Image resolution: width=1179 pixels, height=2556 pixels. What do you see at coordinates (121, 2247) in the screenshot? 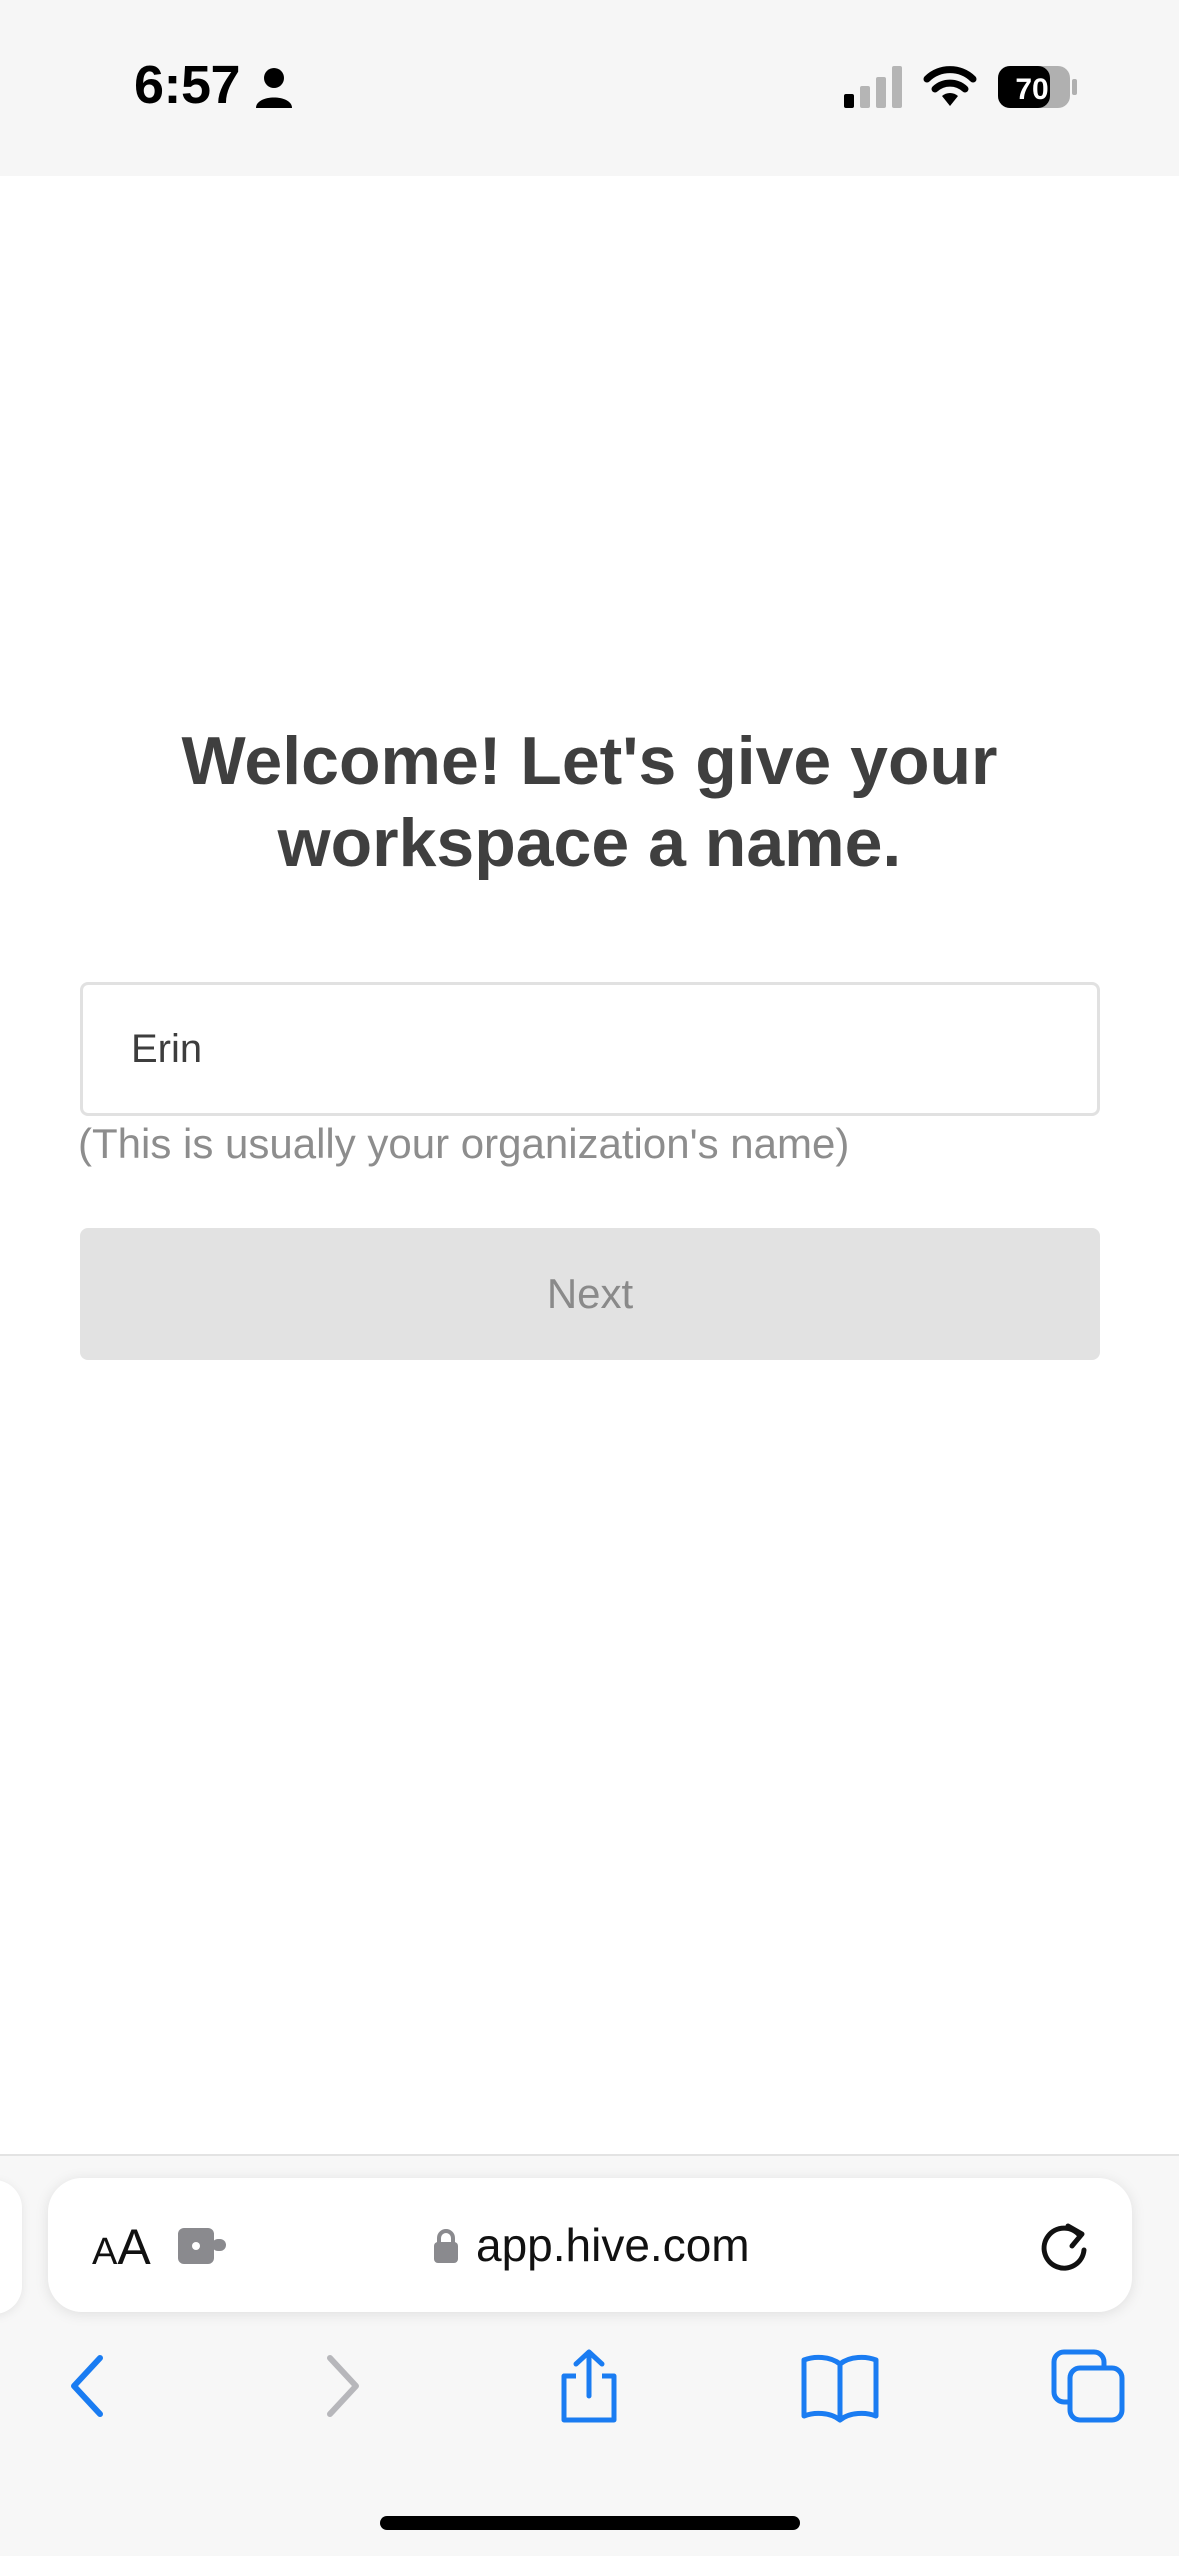
I see `text-size-button: AA` at bounding box center [121, 2247].